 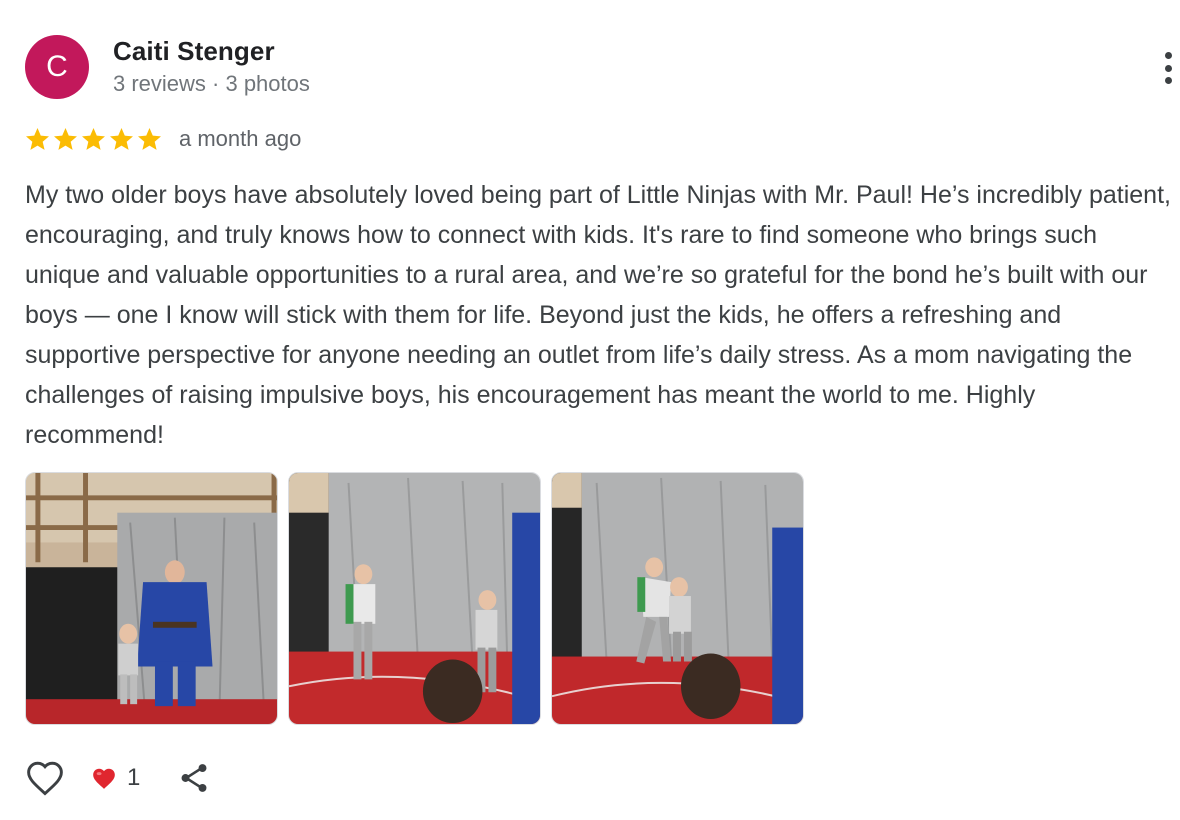 I want to click on star-rating, so click(x=93, y=139).